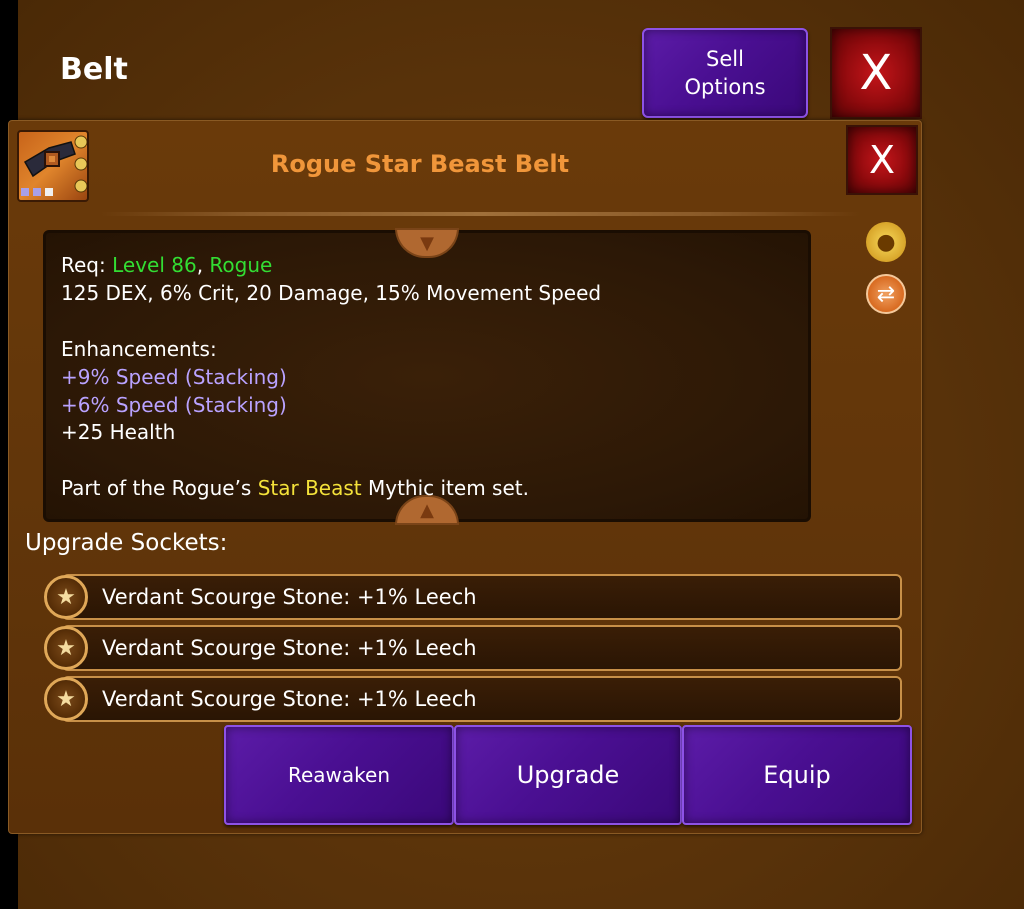 The height and width of the screenshot is (909, 1024). I want to click on close-item-button: X, so click(882, 160).